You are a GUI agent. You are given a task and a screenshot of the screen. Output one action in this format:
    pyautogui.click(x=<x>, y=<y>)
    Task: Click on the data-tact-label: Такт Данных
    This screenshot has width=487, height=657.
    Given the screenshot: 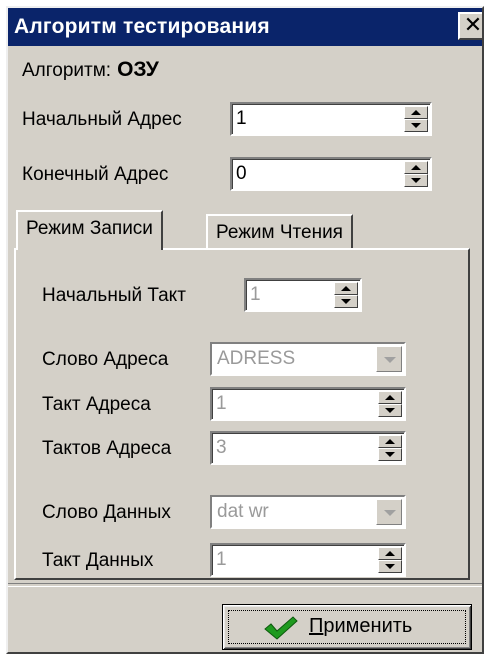 What is the action you would take?
    pyautogui.click(x=98, y=560)
    